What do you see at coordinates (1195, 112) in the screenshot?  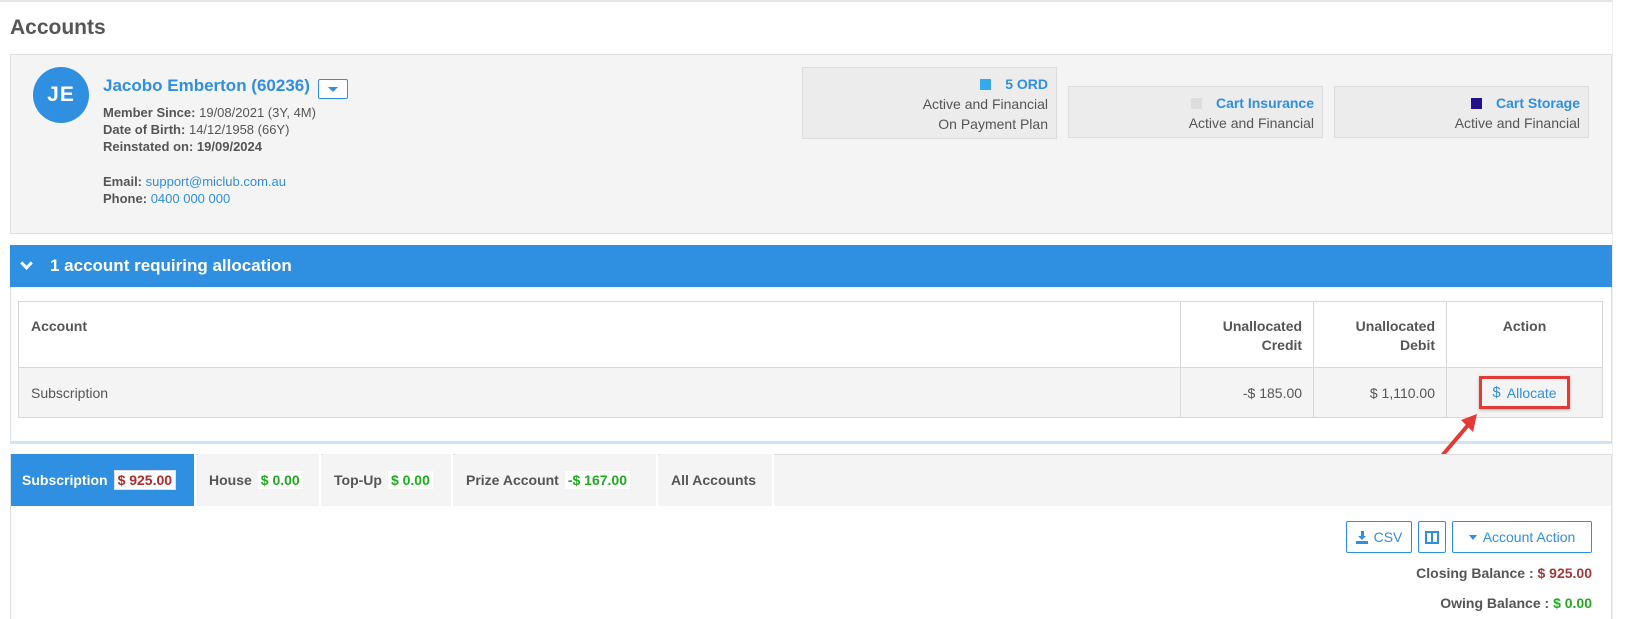 I see `membership-card-cart-insurance: Cart Insurance Active and Financial` at bounding box center [1195, 112].